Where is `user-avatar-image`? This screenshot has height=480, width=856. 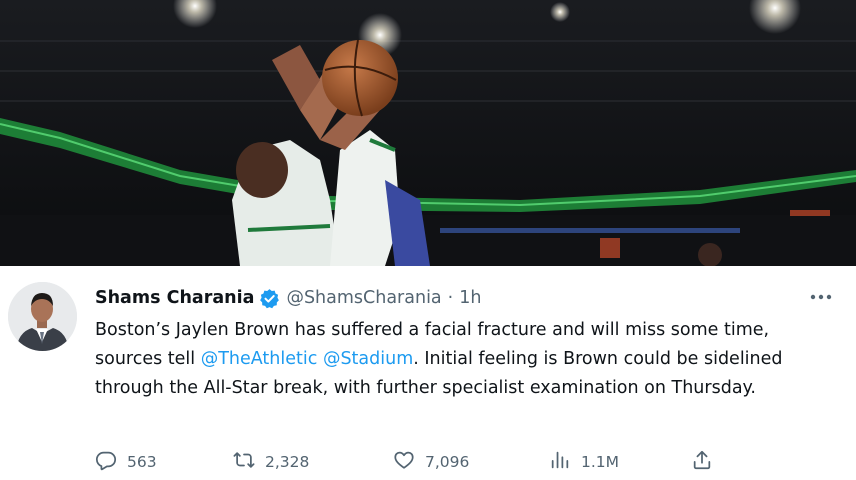
user-avatar-image is located at coordinates (42, 316).